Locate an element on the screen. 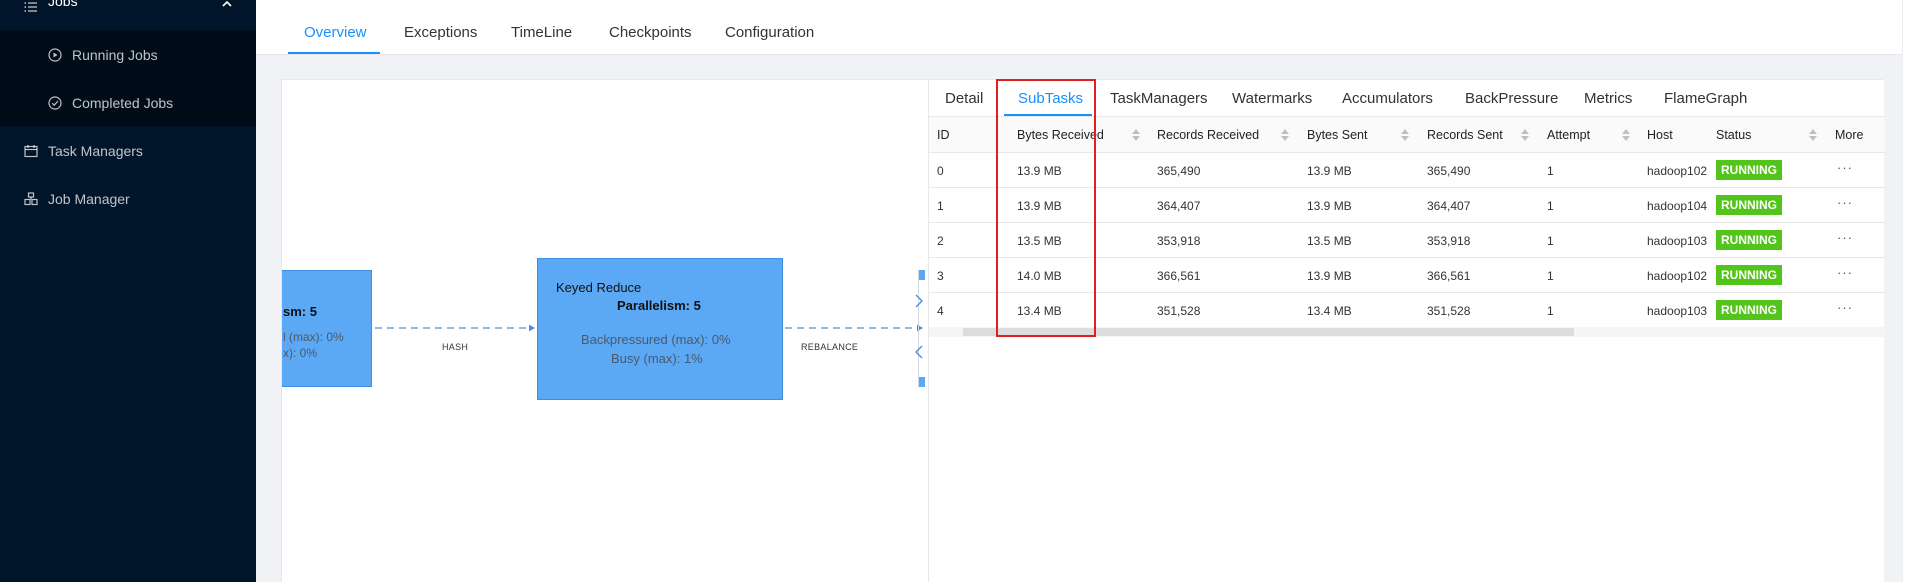 This screenshot has height=582, width=1919. tab-taskmanagers: TaskManagers is located at coordinates (1159, 98).